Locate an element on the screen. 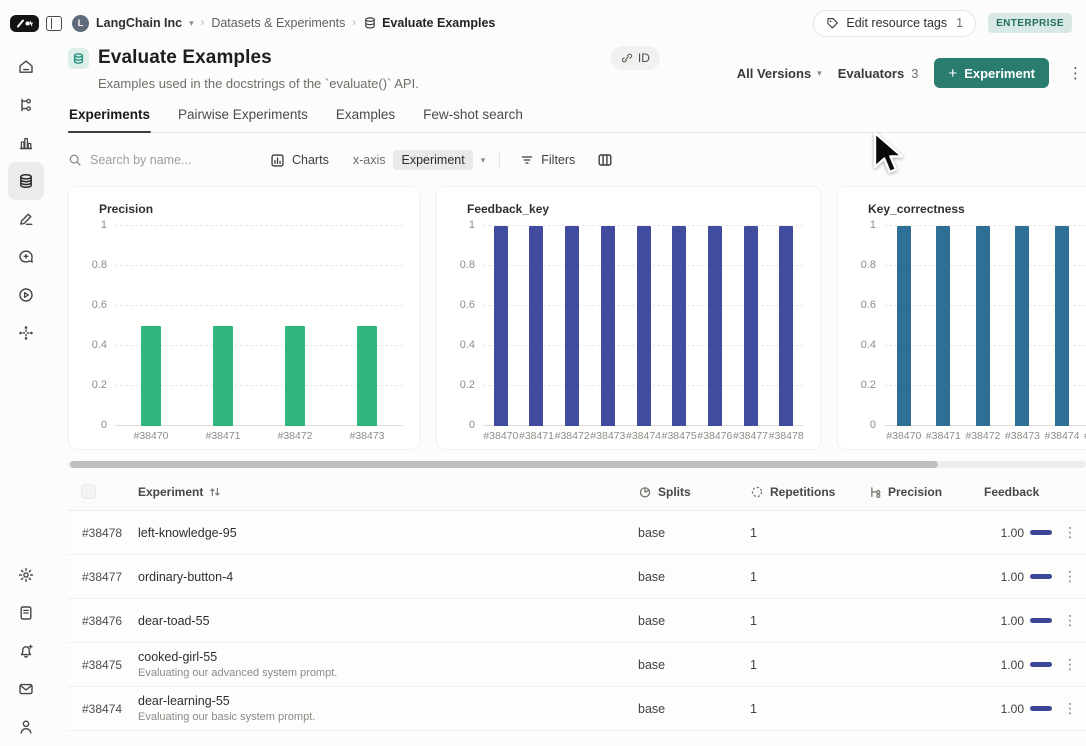 The image size is (1086, 746). scrollbar-thumb is located at coordinates (504, 464).